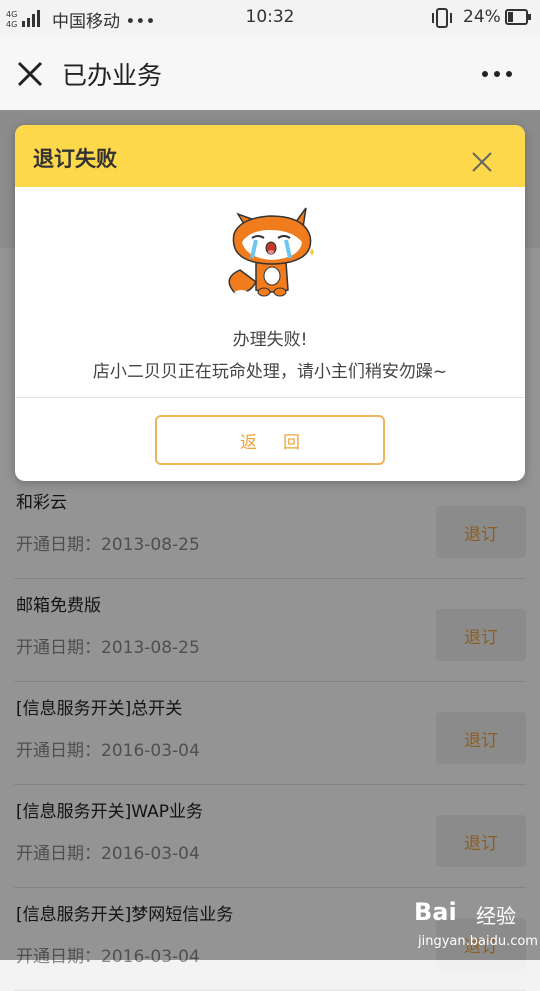 The height and width of the screenshot is (991, 540). I want to click on battery-percent: 24%, so click(482, 17).